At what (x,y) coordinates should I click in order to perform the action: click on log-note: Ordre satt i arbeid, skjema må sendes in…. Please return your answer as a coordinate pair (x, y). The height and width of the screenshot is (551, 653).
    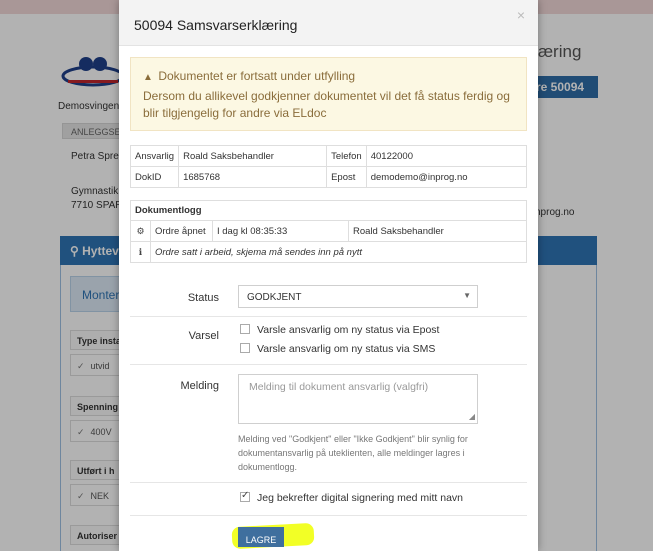
    Looking at the image, I should click on (338, 252).